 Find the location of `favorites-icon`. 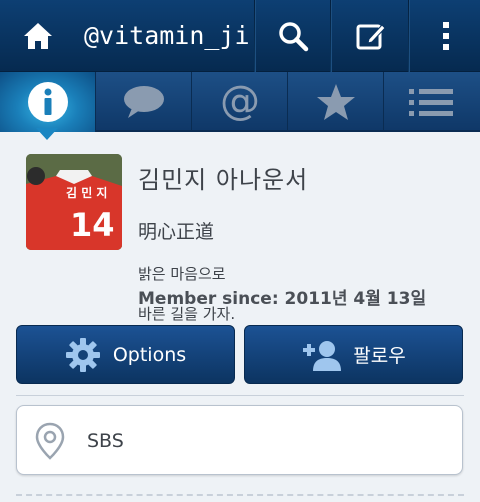

favorites-icon is located at coordinates (335, 102).